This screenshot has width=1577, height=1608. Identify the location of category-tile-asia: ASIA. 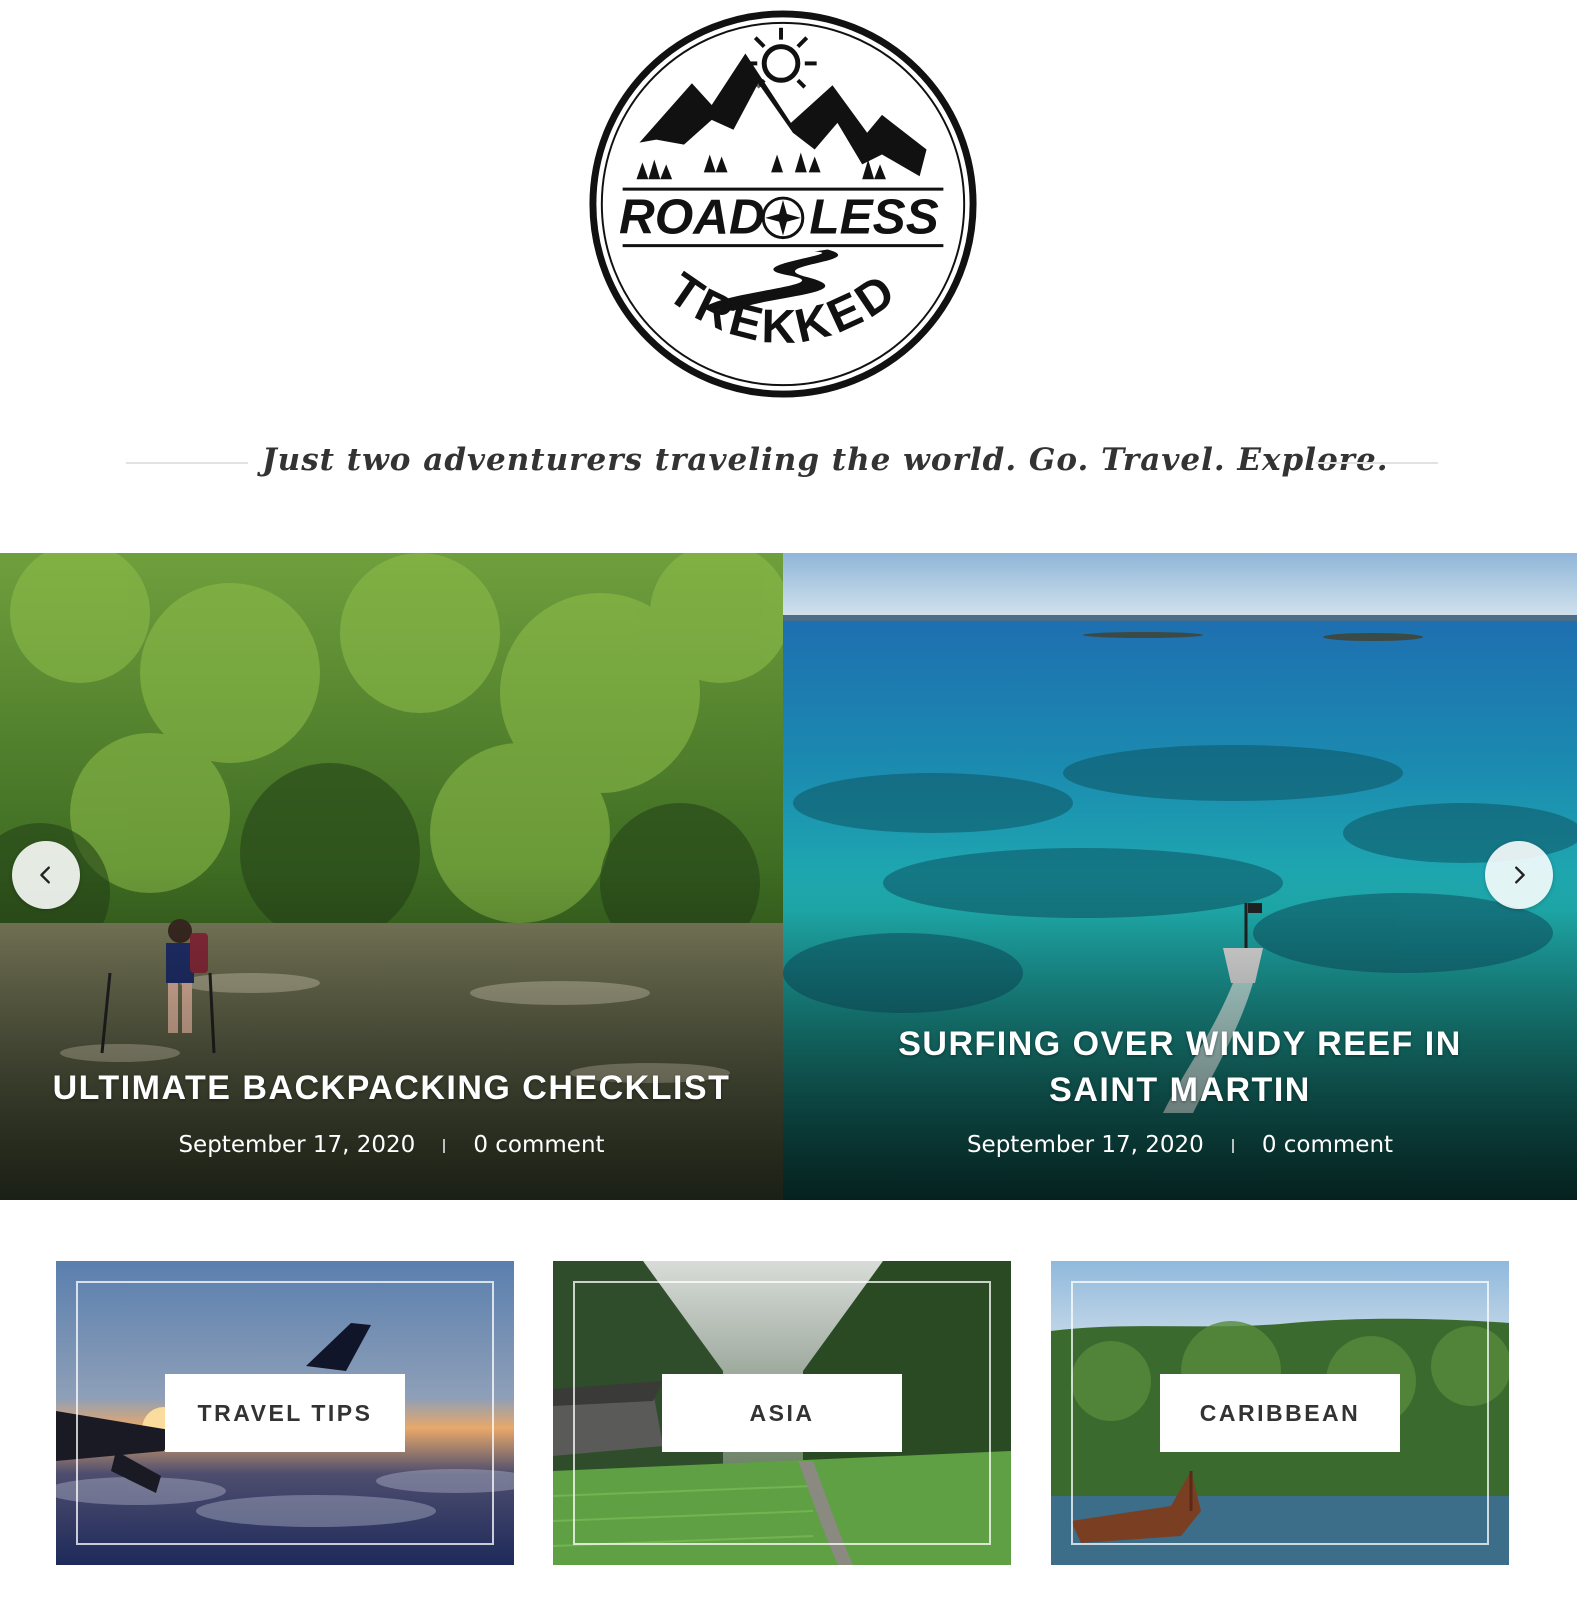
(782, 1413).